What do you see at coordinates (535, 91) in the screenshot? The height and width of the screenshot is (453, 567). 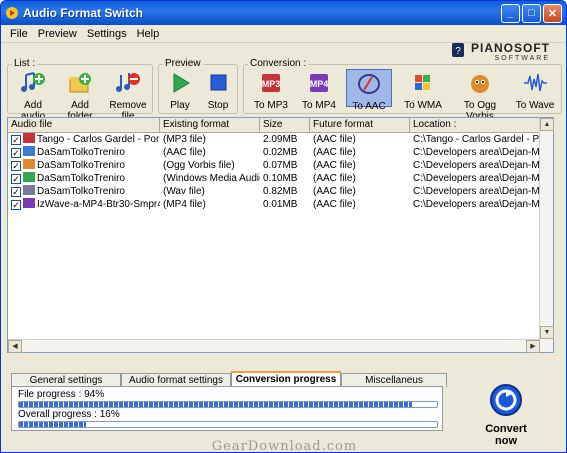 I see `to-wave-button: To Wave` at bounding box center [535, 91].